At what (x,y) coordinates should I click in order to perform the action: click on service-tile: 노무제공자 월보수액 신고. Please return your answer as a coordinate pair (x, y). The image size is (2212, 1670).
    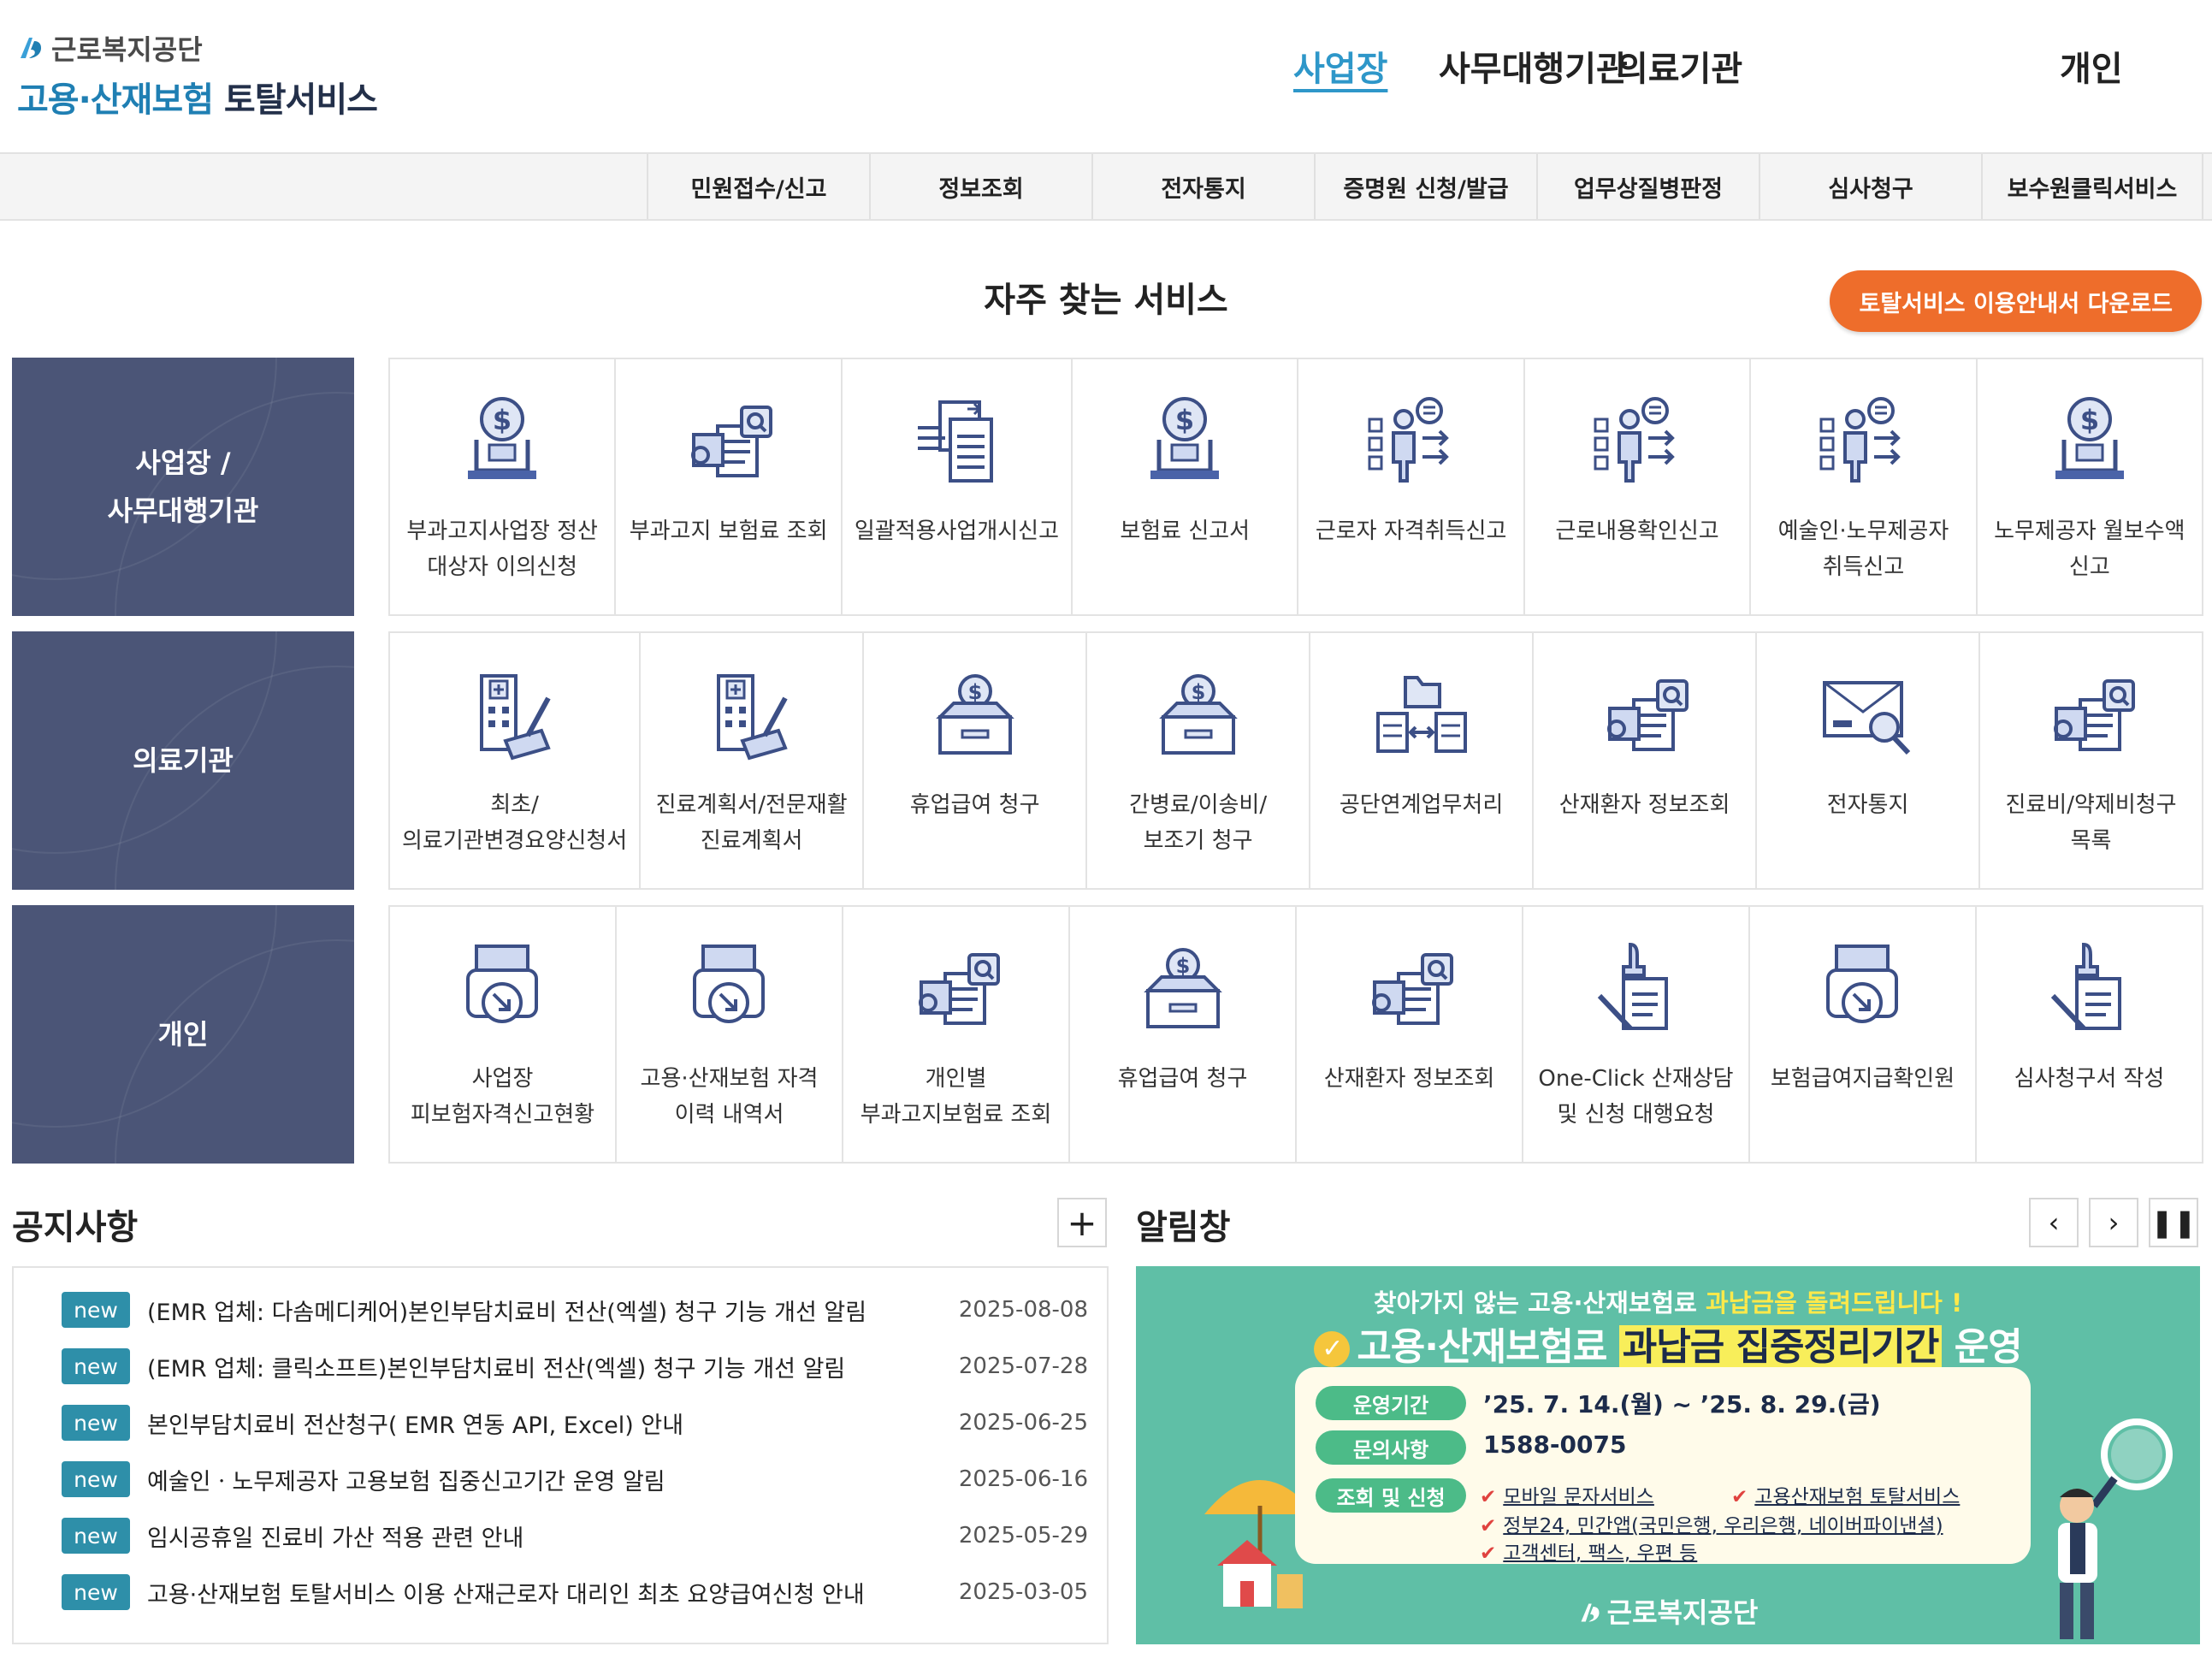
    Looking at the image, I should click on (2088, 487).